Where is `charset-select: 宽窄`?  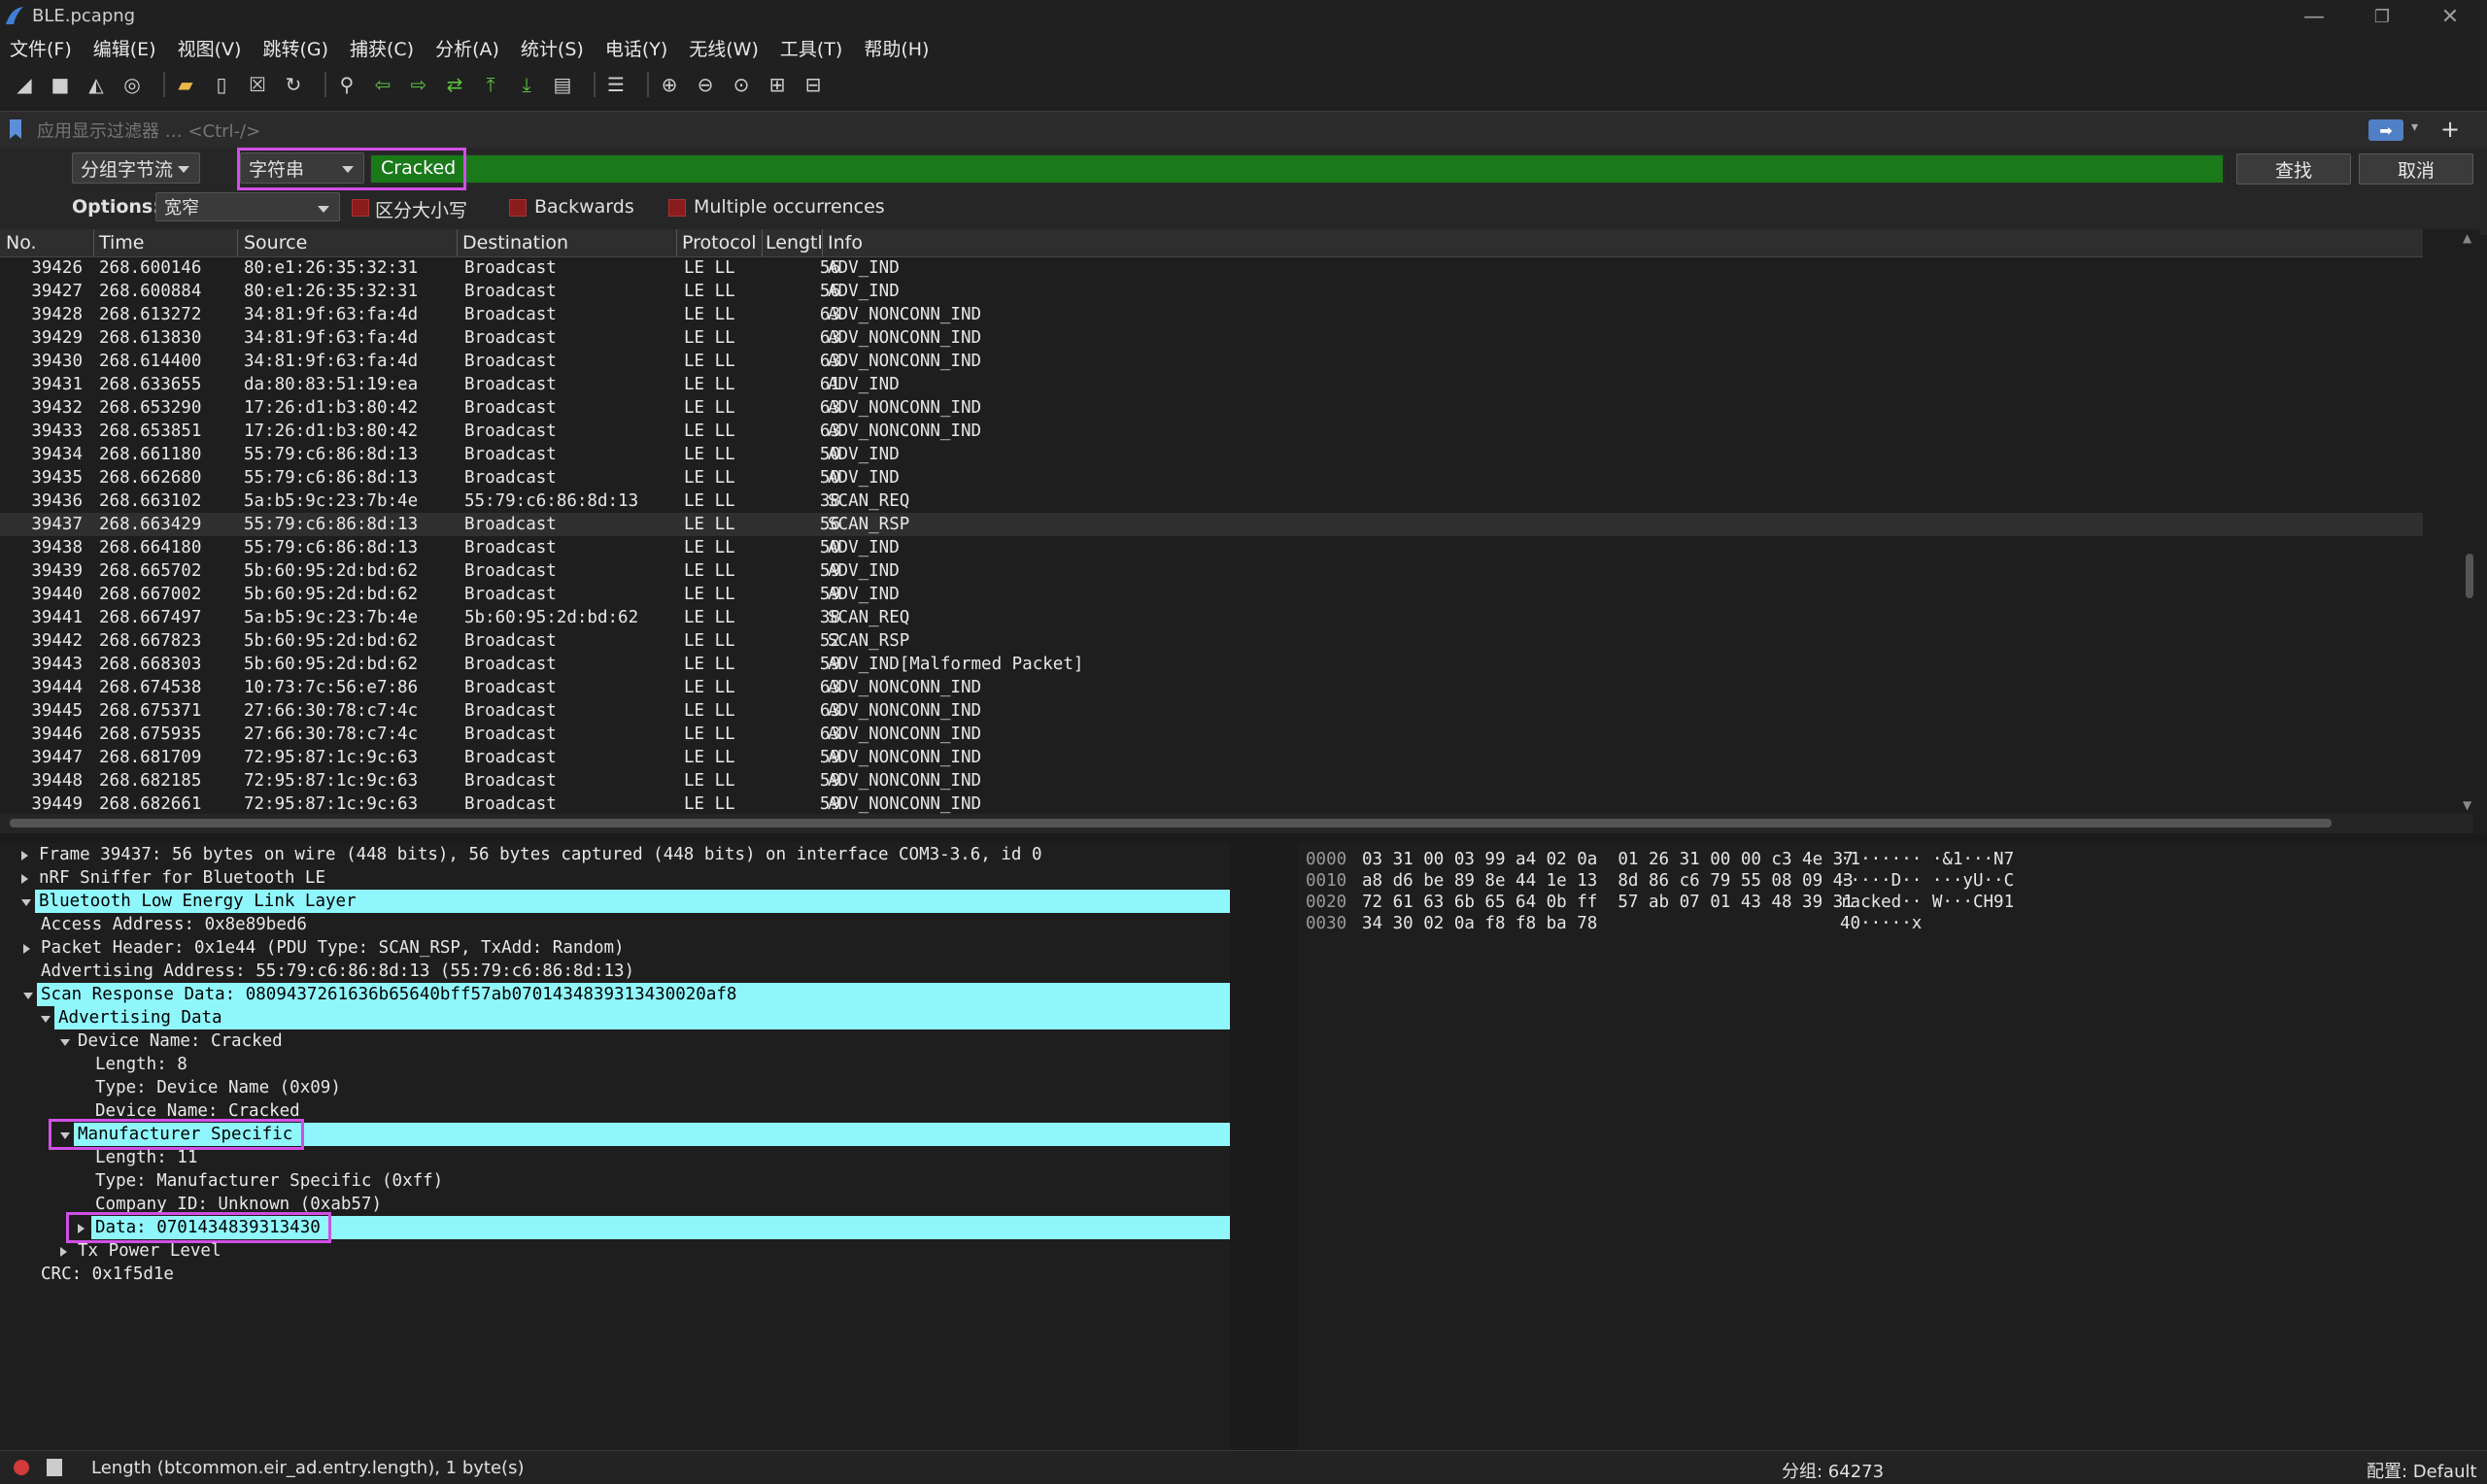 charset-select: 宽窄 is located at coordinates (247, 206).